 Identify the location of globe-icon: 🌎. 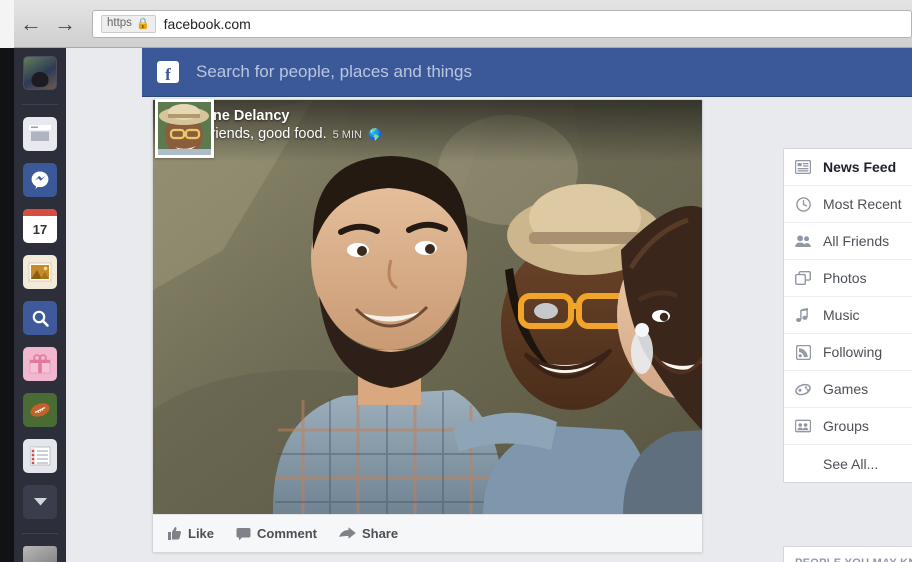
(374, 135).